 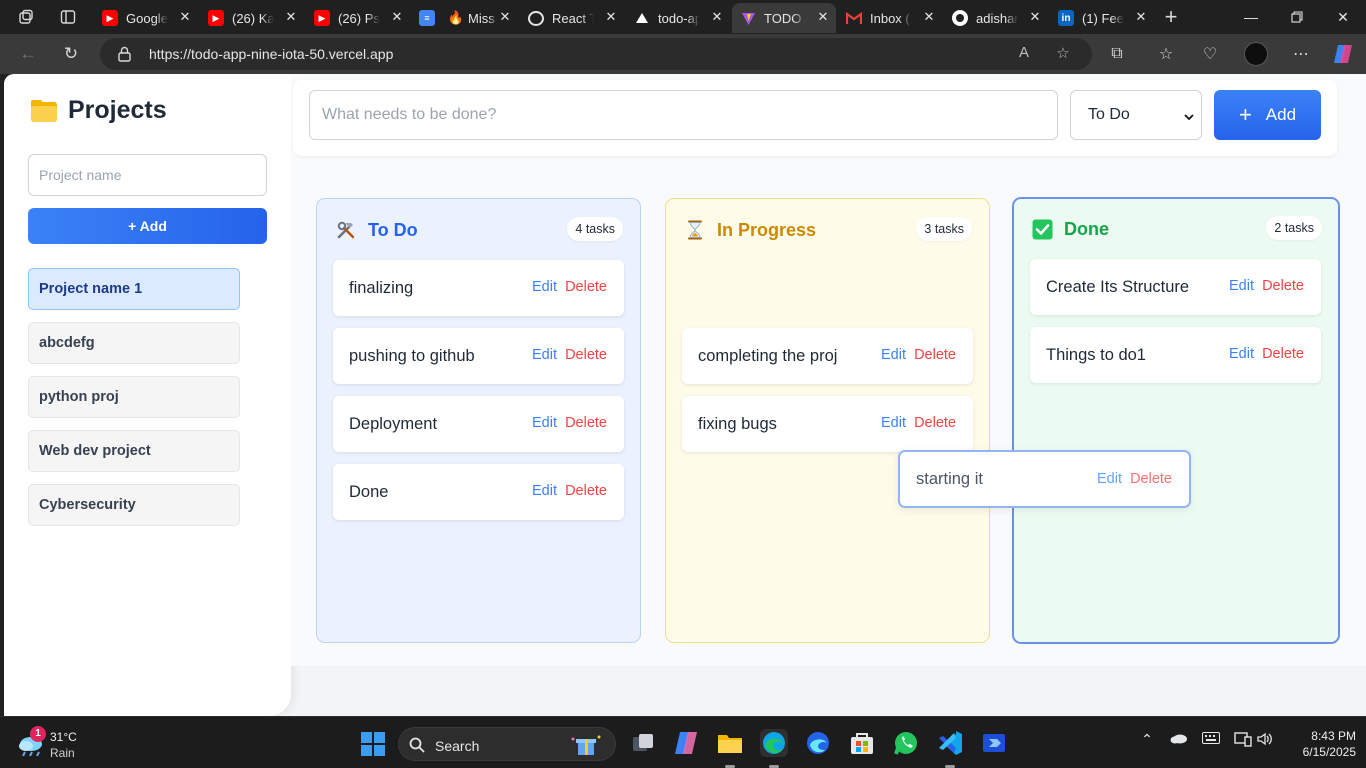 I want to click on weather-widget: 1 31°C Rain, so click(x=66, y=744).